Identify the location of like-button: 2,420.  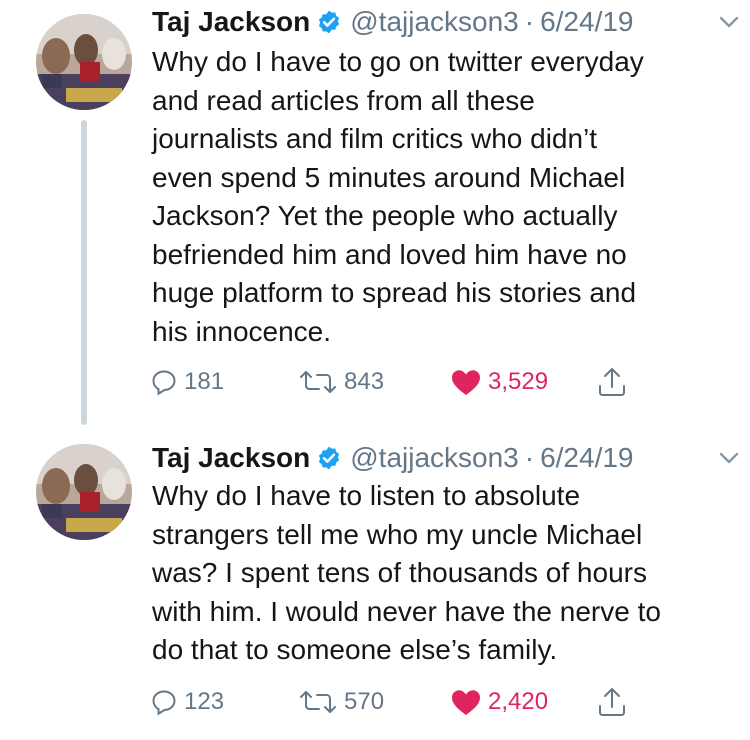
(499, 702).